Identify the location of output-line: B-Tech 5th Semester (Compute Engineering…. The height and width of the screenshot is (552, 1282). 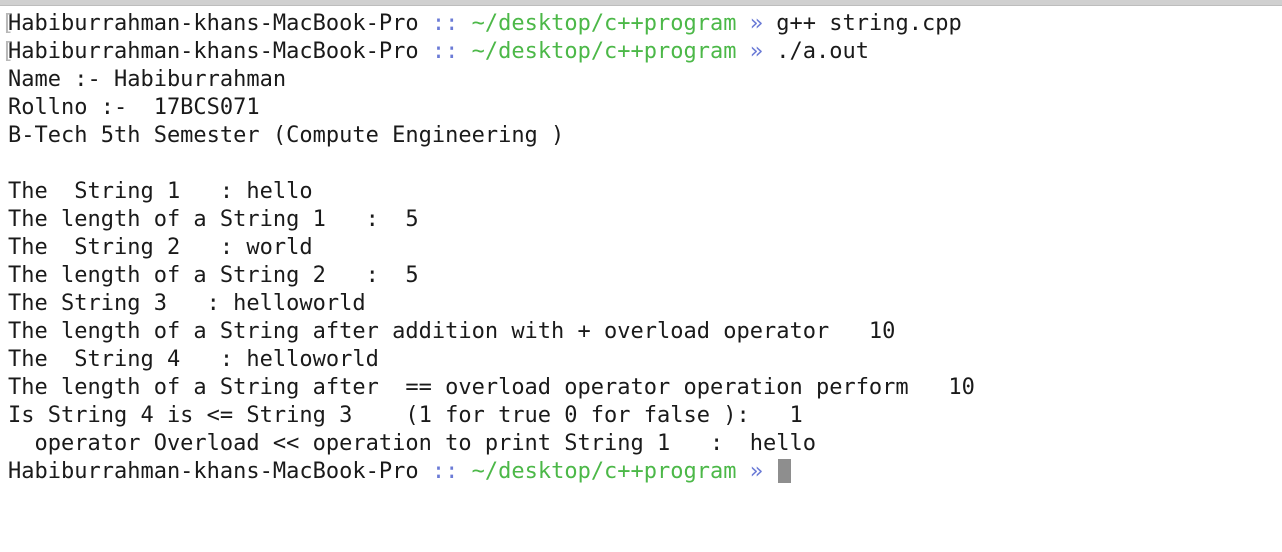
(643, 136).